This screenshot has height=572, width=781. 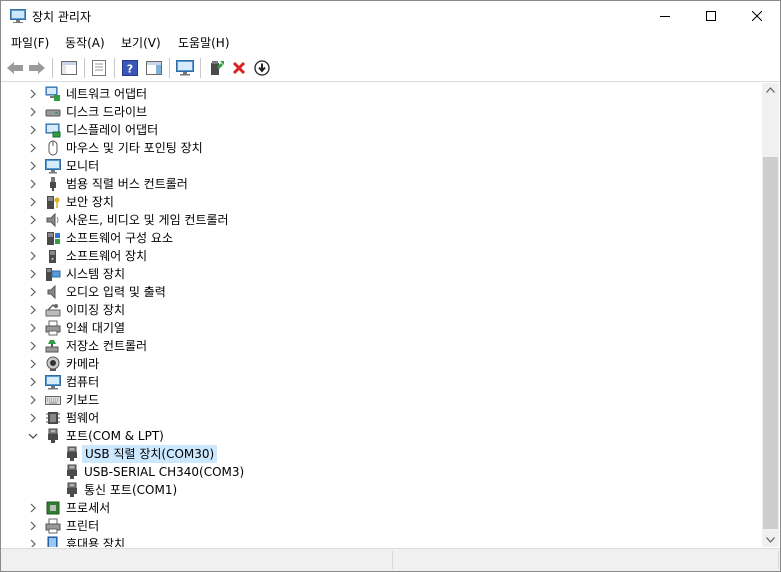 I want to click on scroll-down-icon, so click(x=770, y=540).